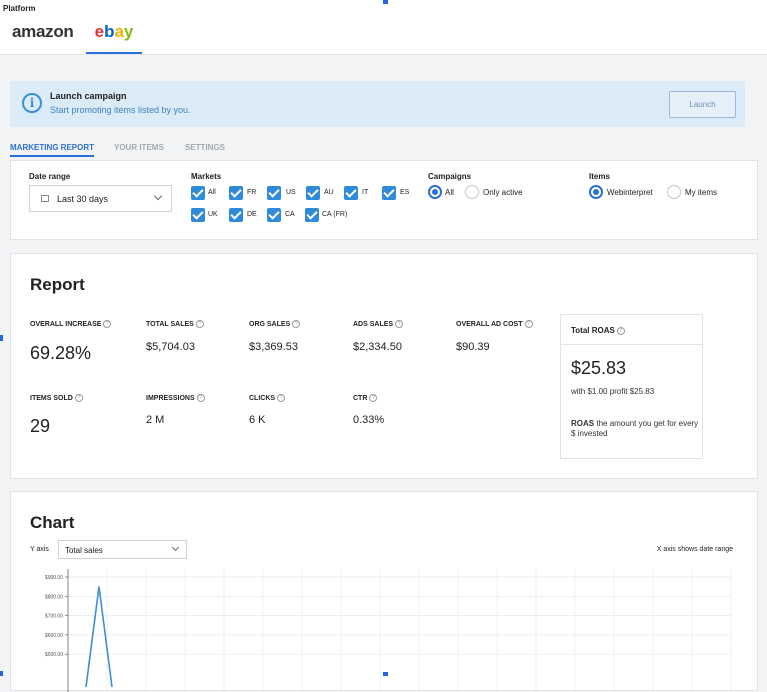 The height and width of the screenshot is (692, 767). I want to click on campaigns-radio-all, so click(435, 192).